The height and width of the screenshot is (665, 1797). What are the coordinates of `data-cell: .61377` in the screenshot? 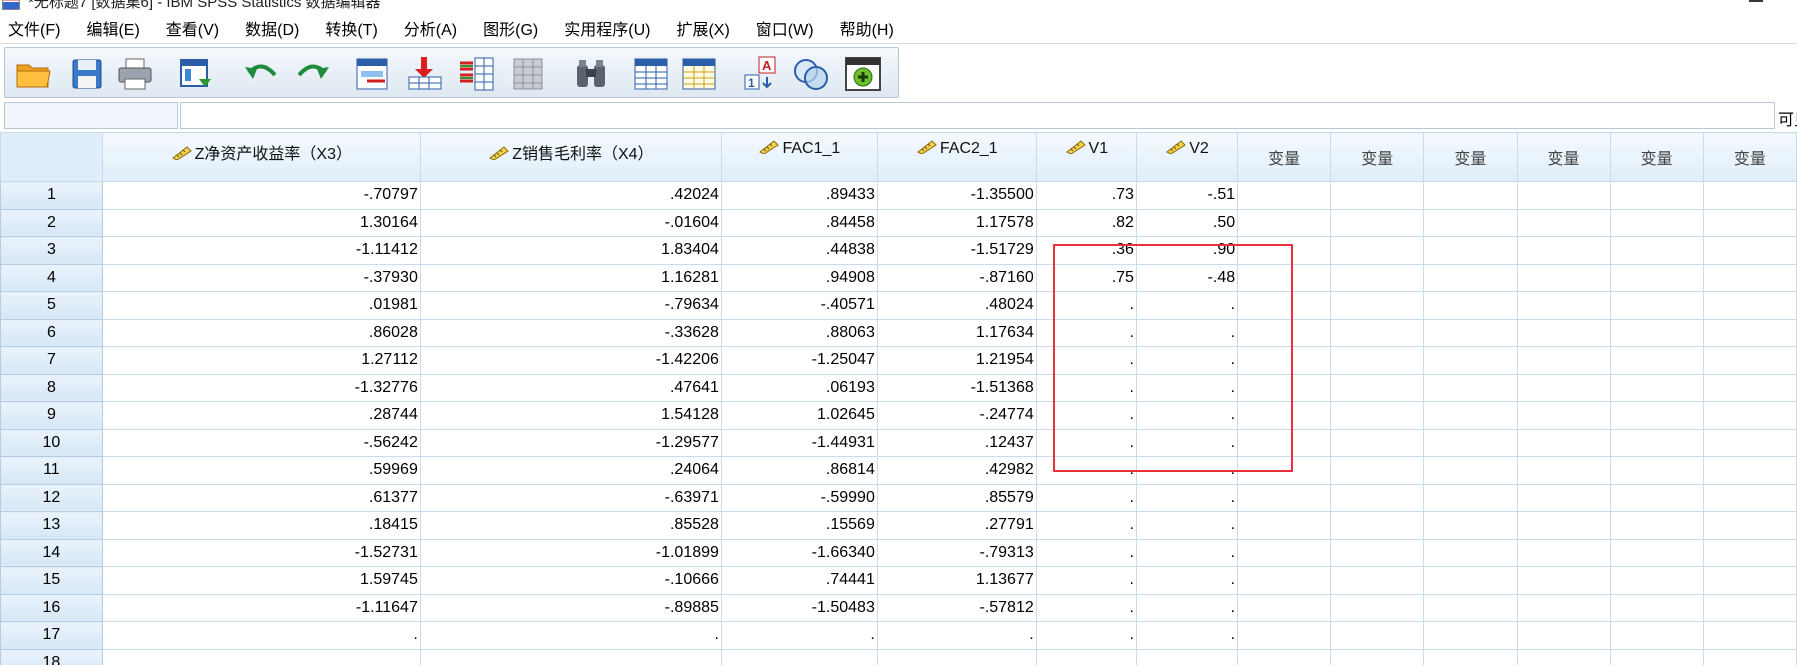 It's located at (261, 497).